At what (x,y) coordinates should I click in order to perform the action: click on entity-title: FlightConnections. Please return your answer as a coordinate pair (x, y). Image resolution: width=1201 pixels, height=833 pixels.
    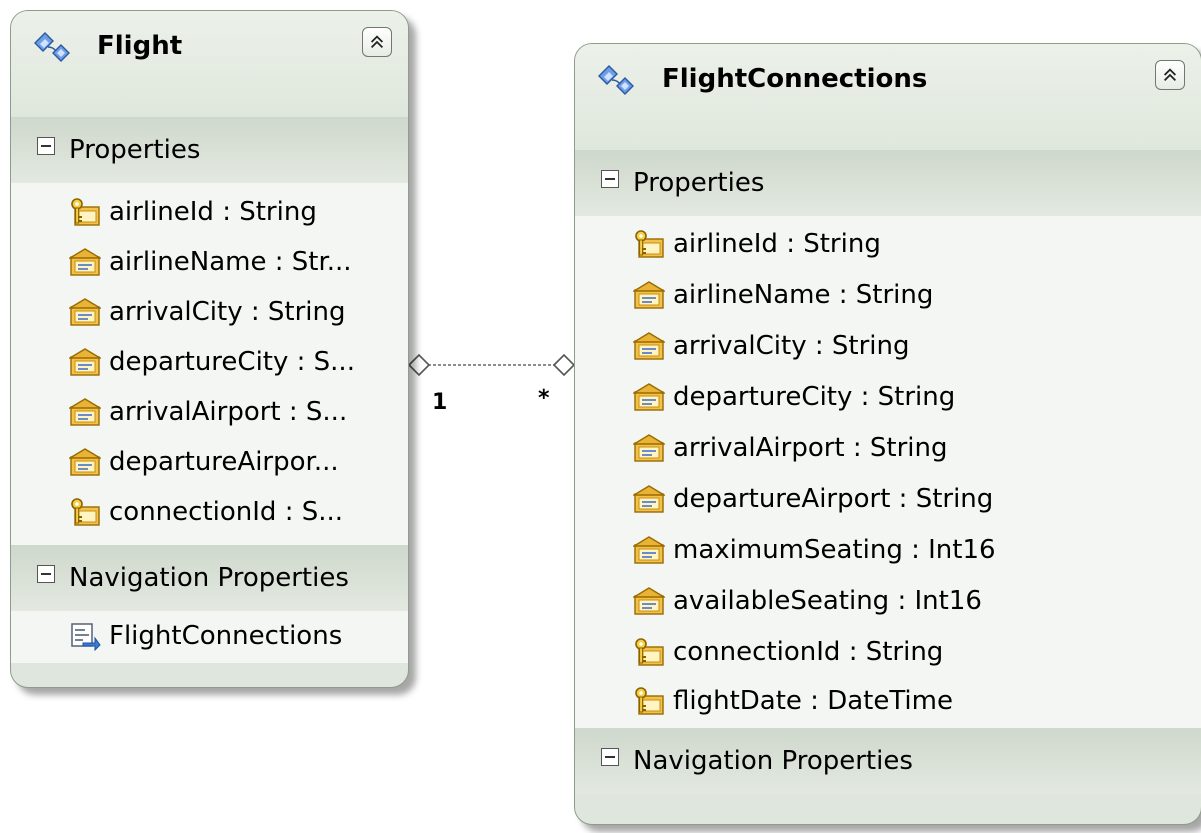
    Looking at the image, I should click on (795, 79).